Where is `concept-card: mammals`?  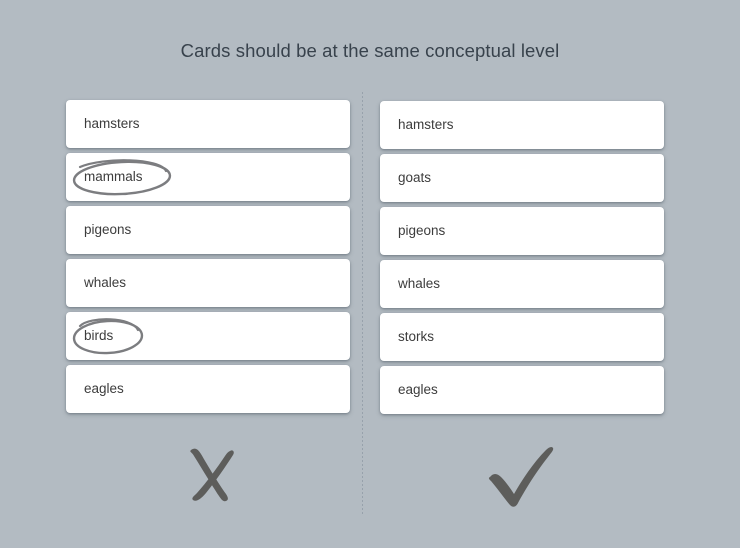
concept-card: mammals is located at coordinates (208, 177).